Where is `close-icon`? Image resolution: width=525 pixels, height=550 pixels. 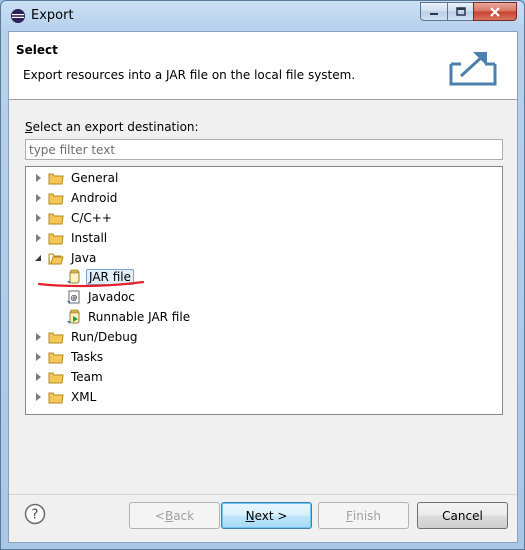
close-icon is located at coordinates (495, 11).